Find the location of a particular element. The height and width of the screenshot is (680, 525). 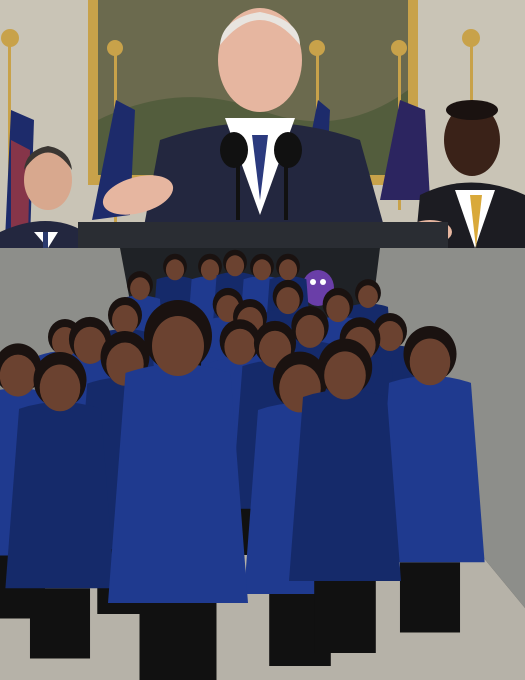

podium is located at coordinates (263, 235).